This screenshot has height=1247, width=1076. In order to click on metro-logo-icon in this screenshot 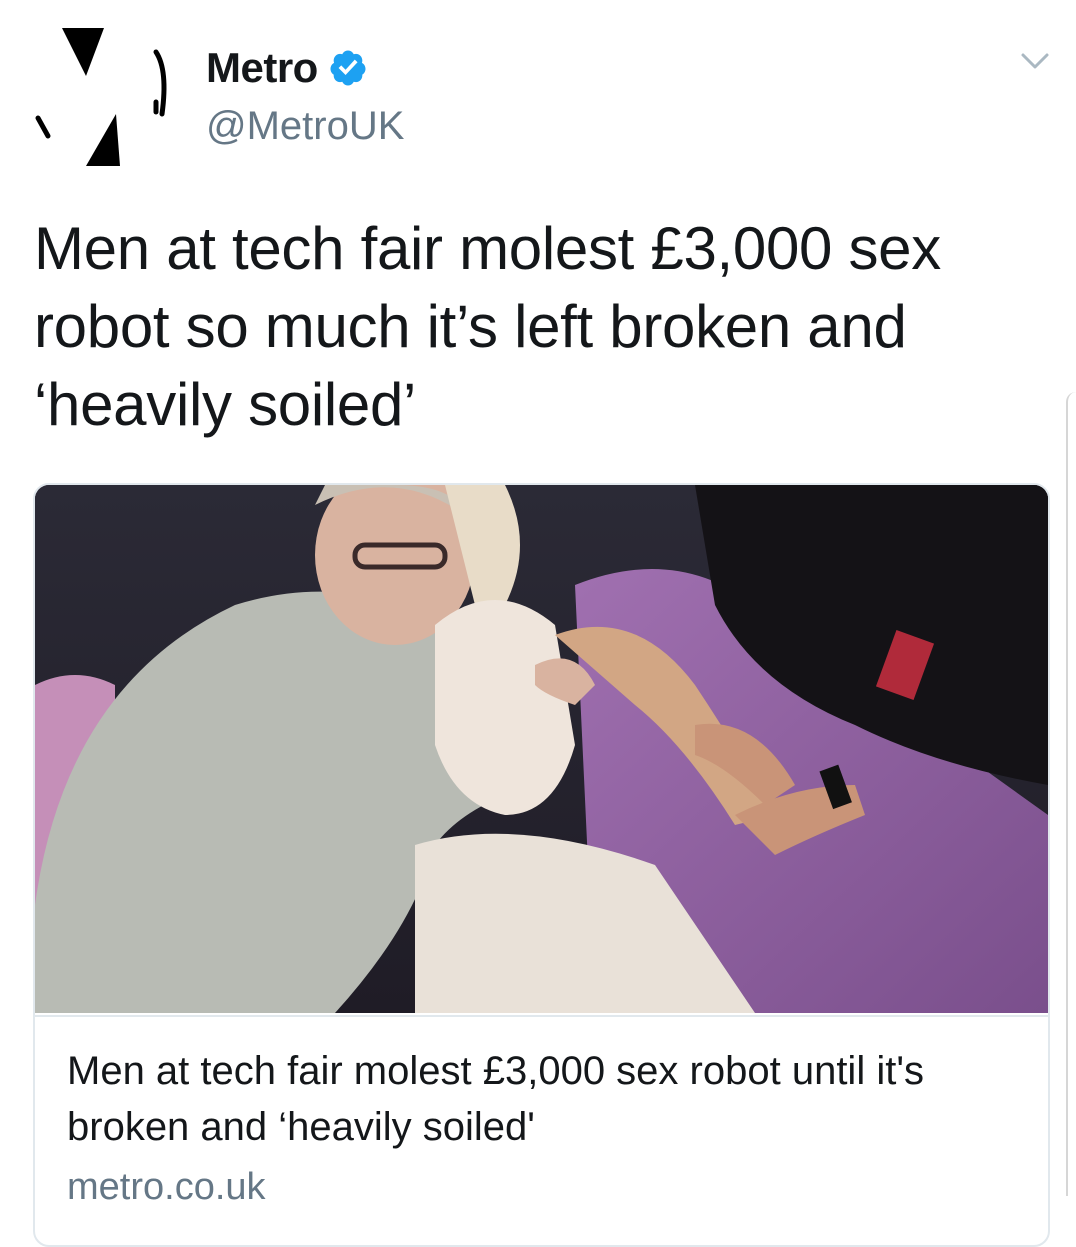, I will do `click(102, 94)`.